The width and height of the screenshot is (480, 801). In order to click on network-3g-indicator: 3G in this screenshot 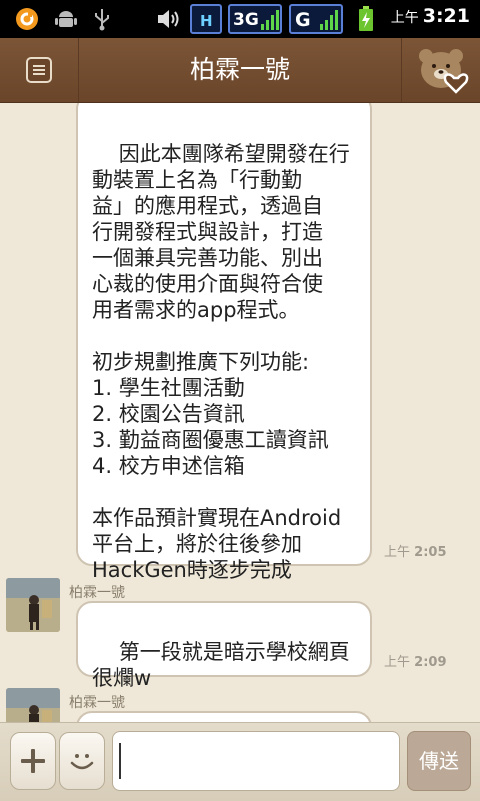, I will do `click(255, 19)`.